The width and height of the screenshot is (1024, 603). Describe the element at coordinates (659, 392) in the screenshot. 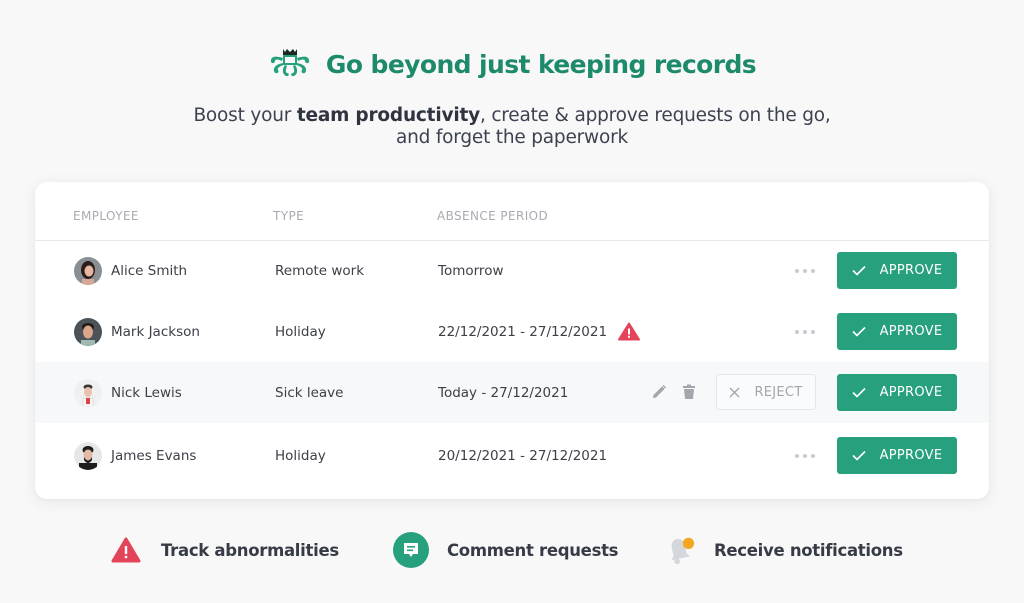

I see `edit-pencil-icon` at that location.